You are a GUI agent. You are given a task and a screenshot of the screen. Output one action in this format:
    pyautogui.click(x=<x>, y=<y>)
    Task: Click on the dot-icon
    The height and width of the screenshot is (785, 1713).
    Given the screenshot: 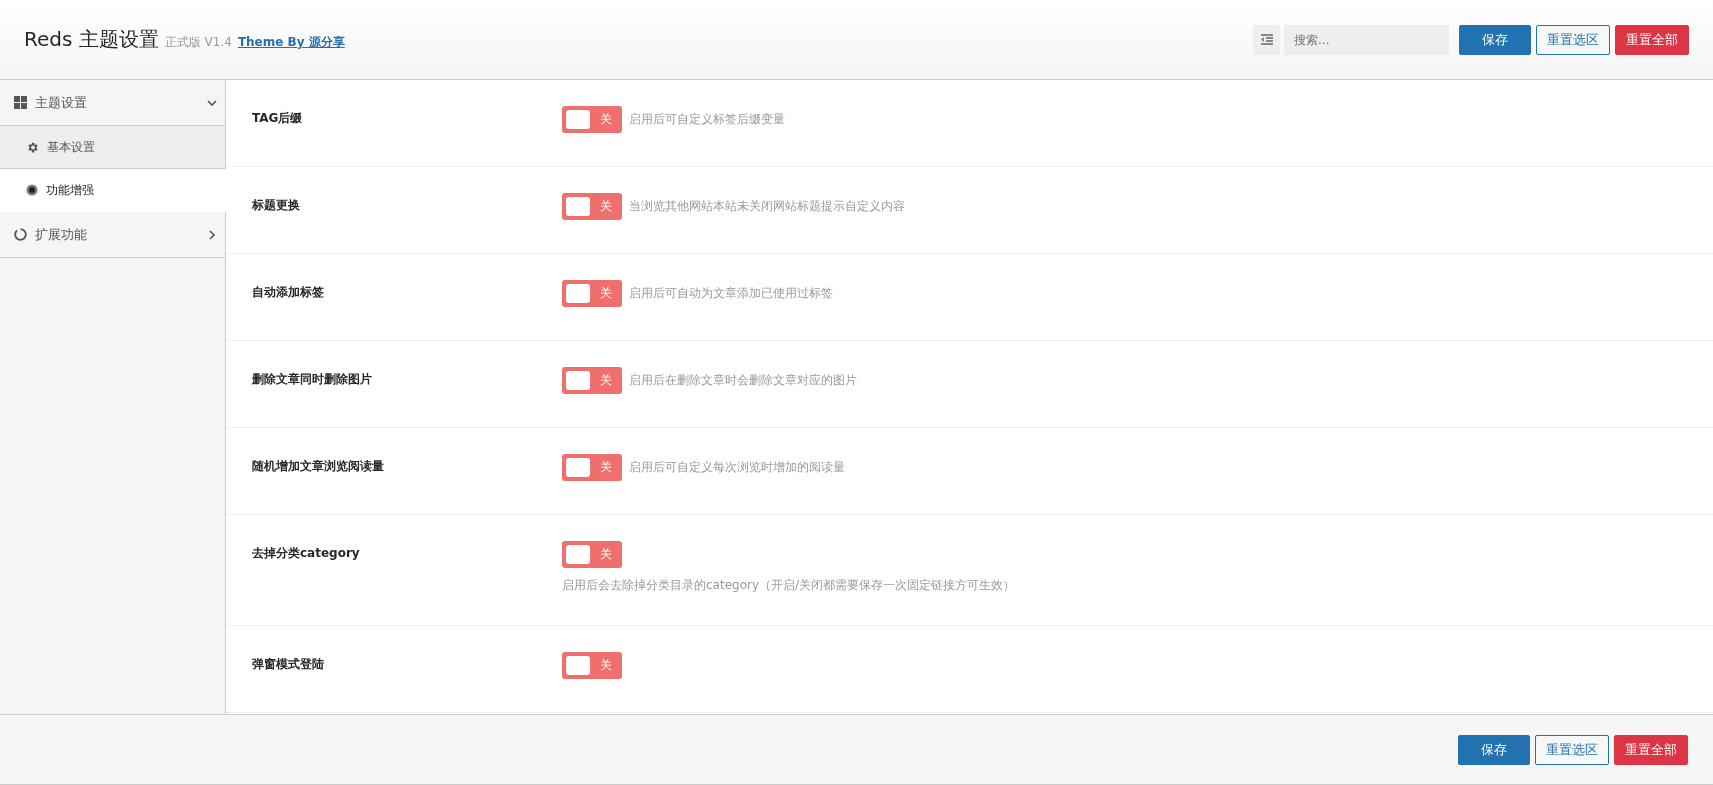 What is the action you would take?
    pyautogui.click(x=32, y=190)
    